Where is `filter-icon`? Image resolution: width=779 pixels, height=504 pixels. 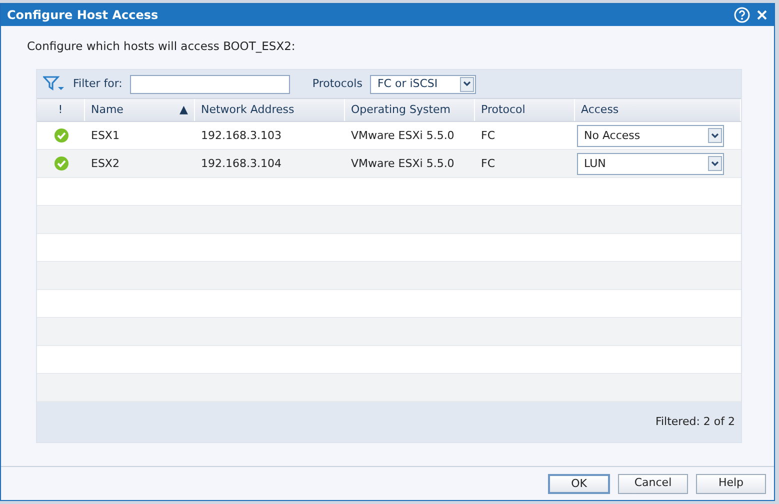
filter-icon is located at coordinates (54, 84).